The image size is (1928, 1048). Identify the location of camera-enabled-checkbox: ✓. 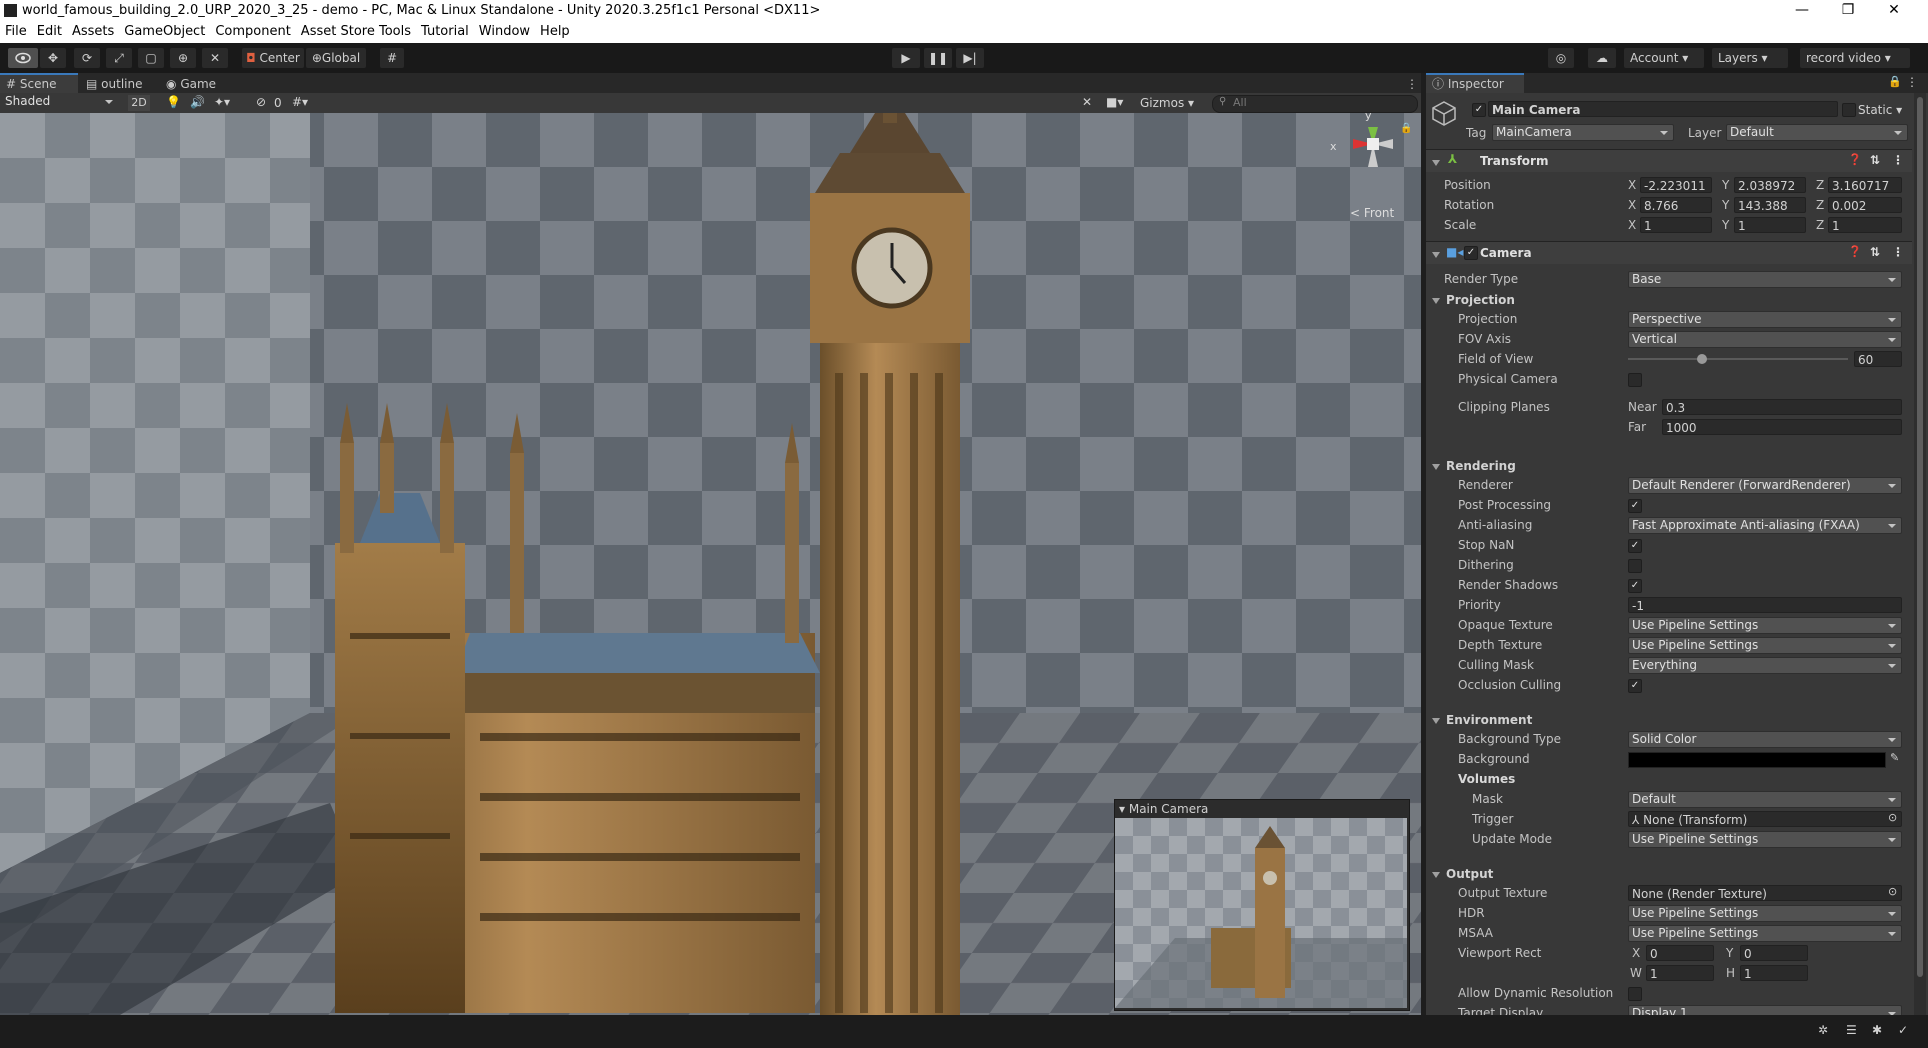
(1471, 253).